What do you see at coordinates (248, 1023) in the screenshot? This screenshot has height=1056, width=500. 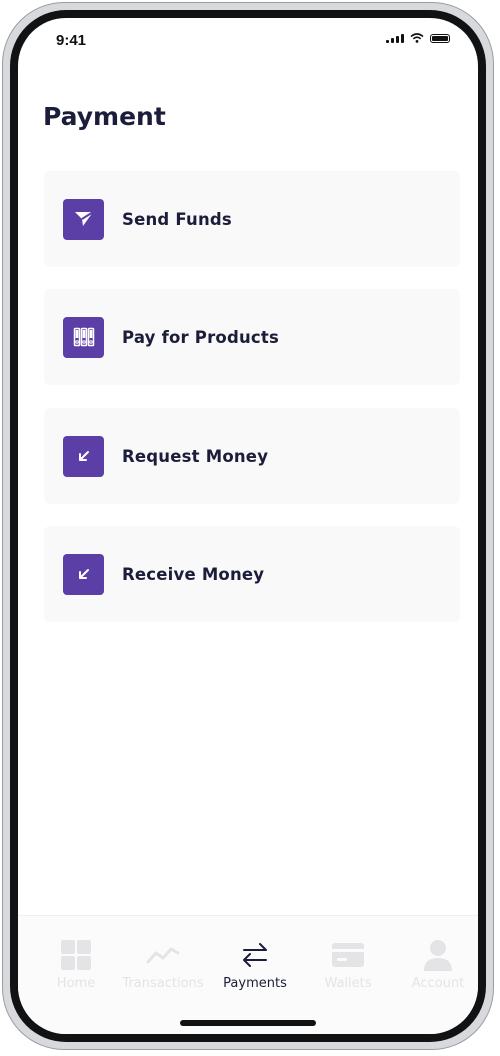 I see `home-indicator` at bounding box center [248, 1023].